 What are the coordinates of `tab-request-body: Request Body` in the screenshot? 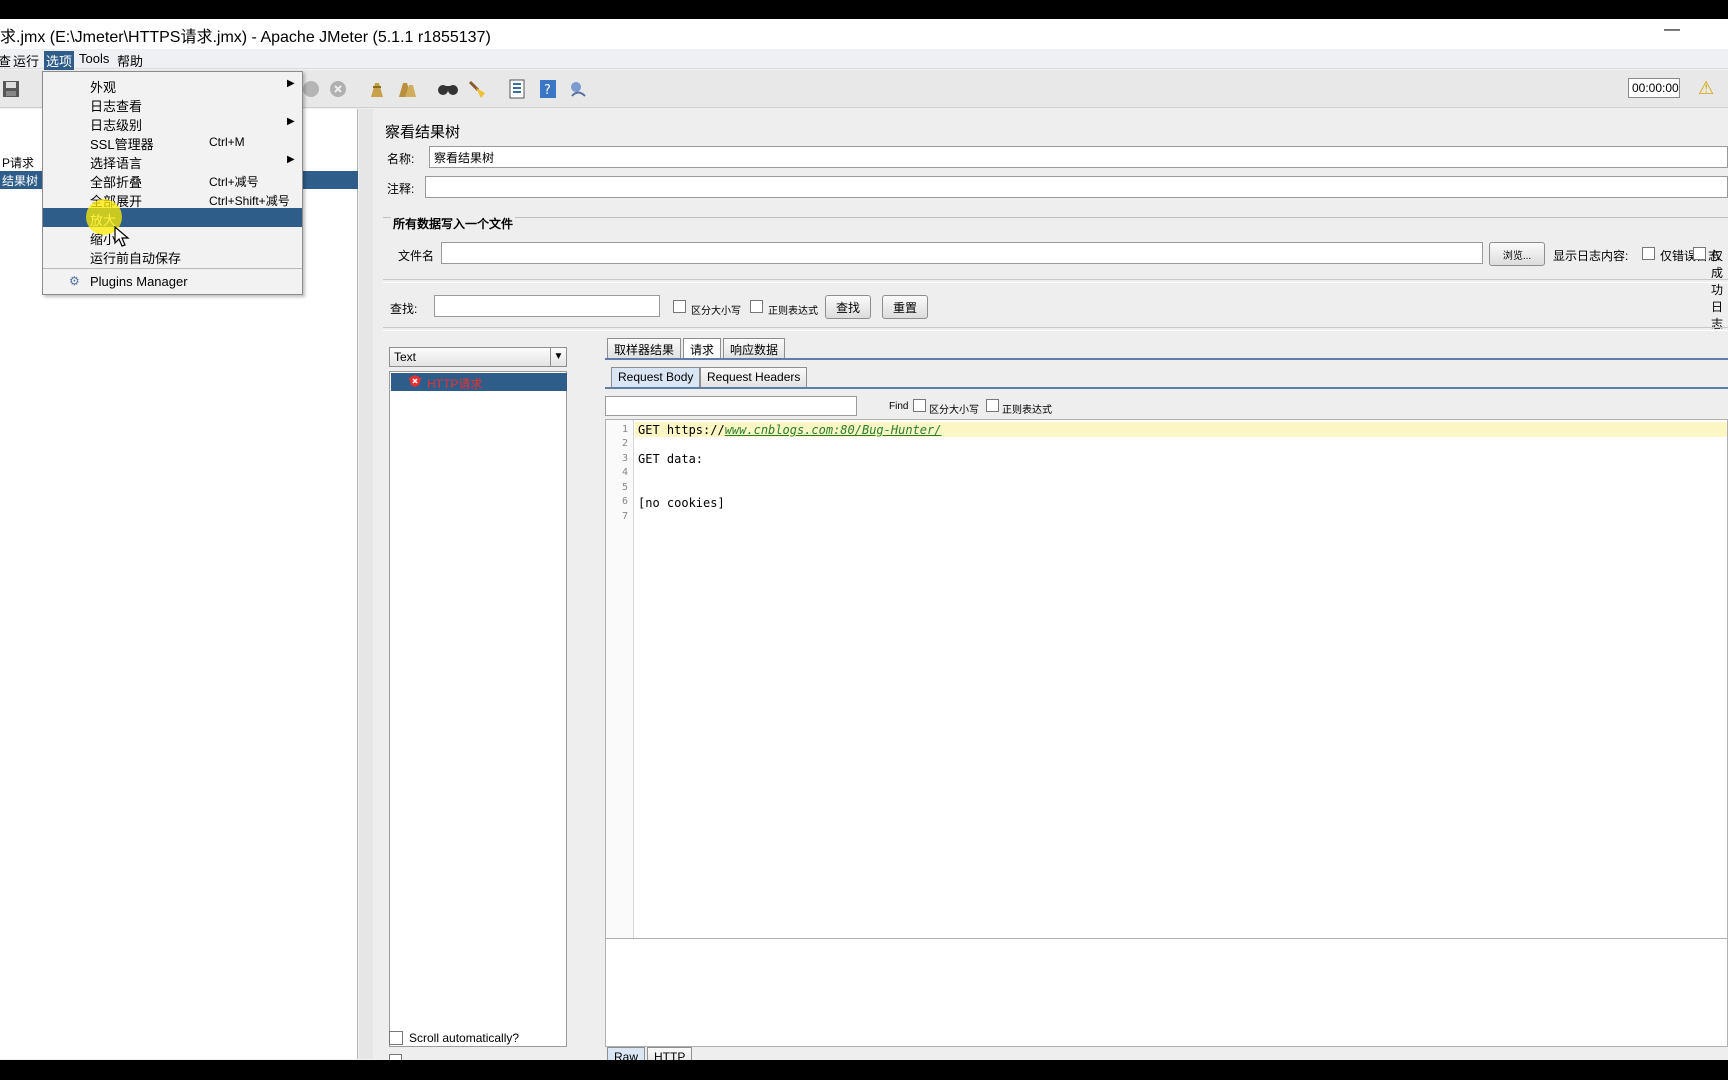 It's located at (656, 377).